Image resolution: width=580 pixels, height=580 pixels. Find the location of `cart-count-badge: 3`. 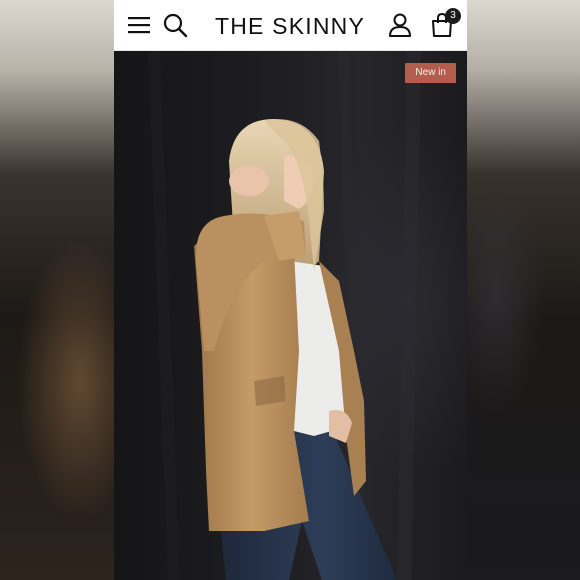

cart-count-badge: 3 is located at coordinates (453, 16).